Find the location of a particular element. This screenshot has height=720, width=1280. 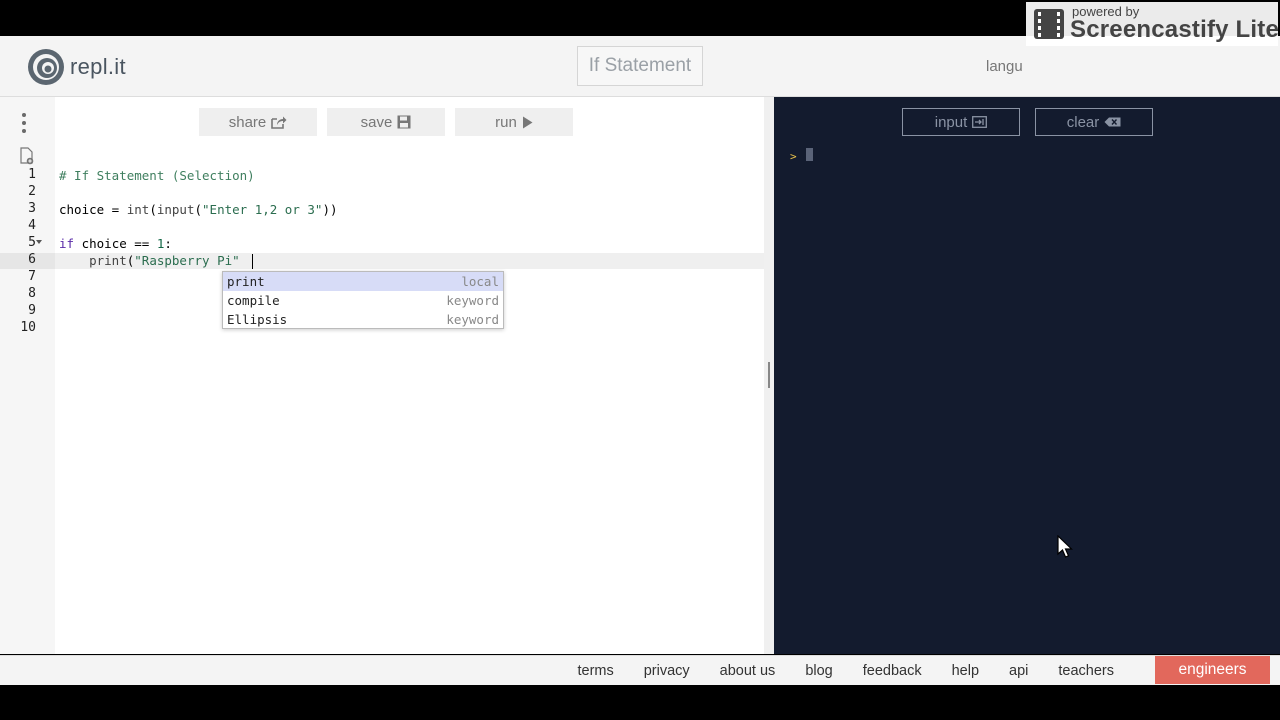

footer-link-feedback: feedback is located at coordinates (892, 671).